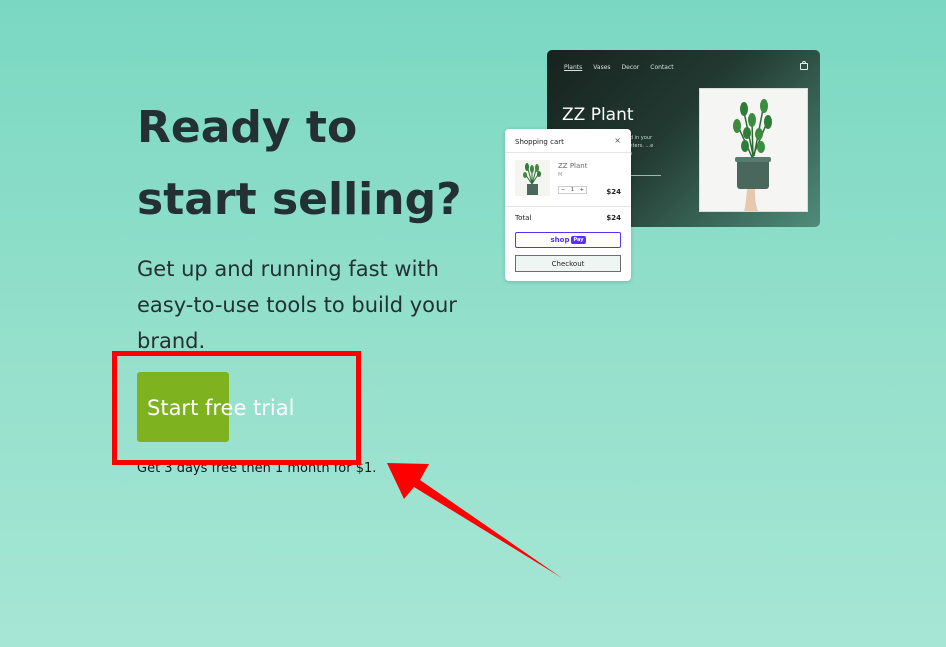 Image resolution: width=946 pixels, height=647 pixels. I want to click on store-nav: Plants Vases Decor Contact, so click(619, 67).